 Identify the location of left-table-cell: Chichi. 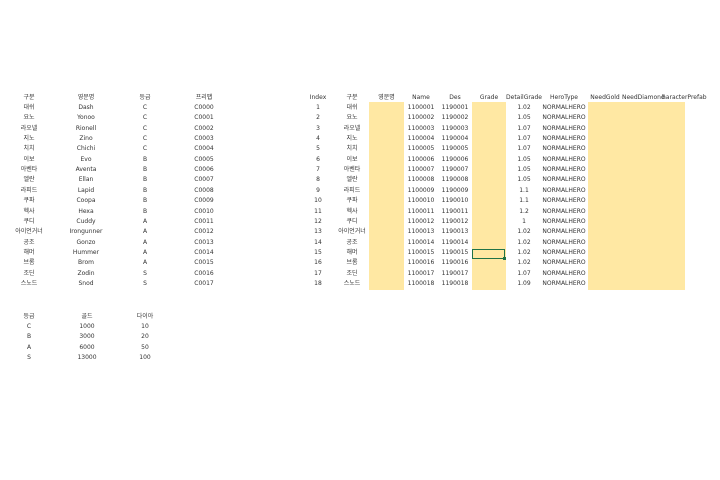
(86, 149).